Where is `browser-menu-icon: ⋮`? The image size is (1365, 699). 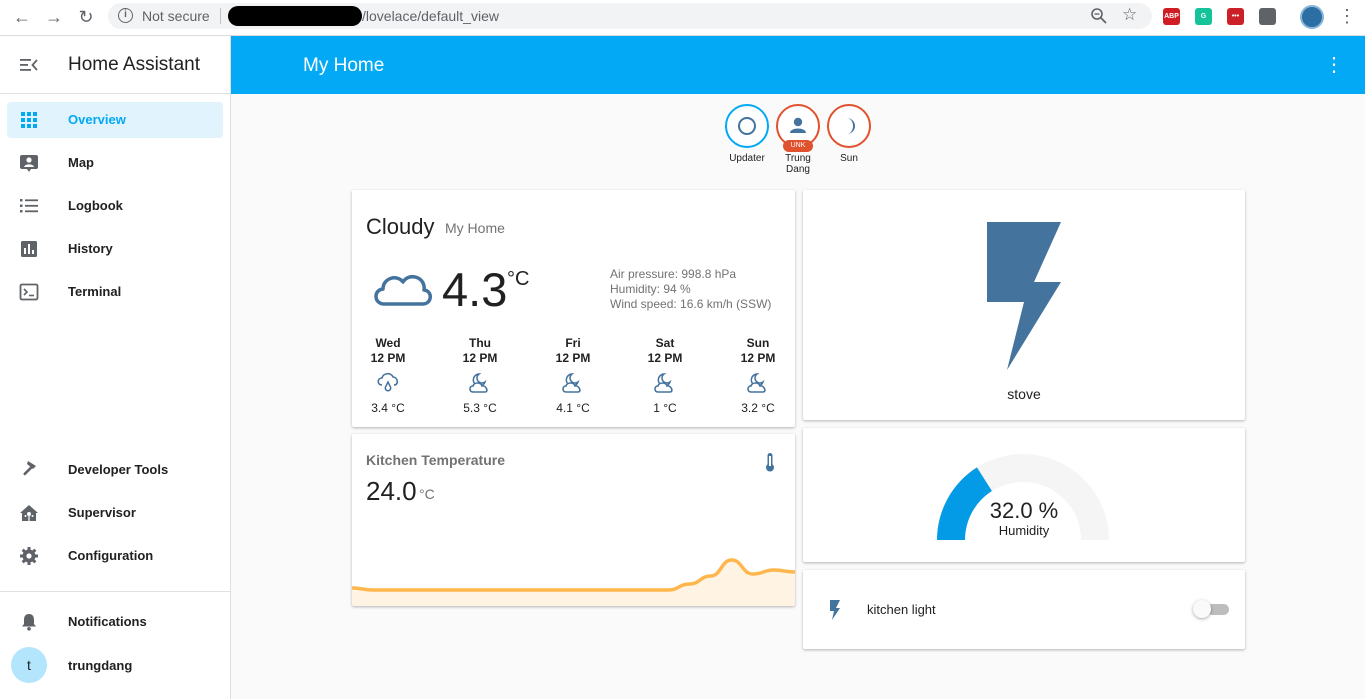 browser-menu-icon: ⋮ is located at coordinates (1347, 16).